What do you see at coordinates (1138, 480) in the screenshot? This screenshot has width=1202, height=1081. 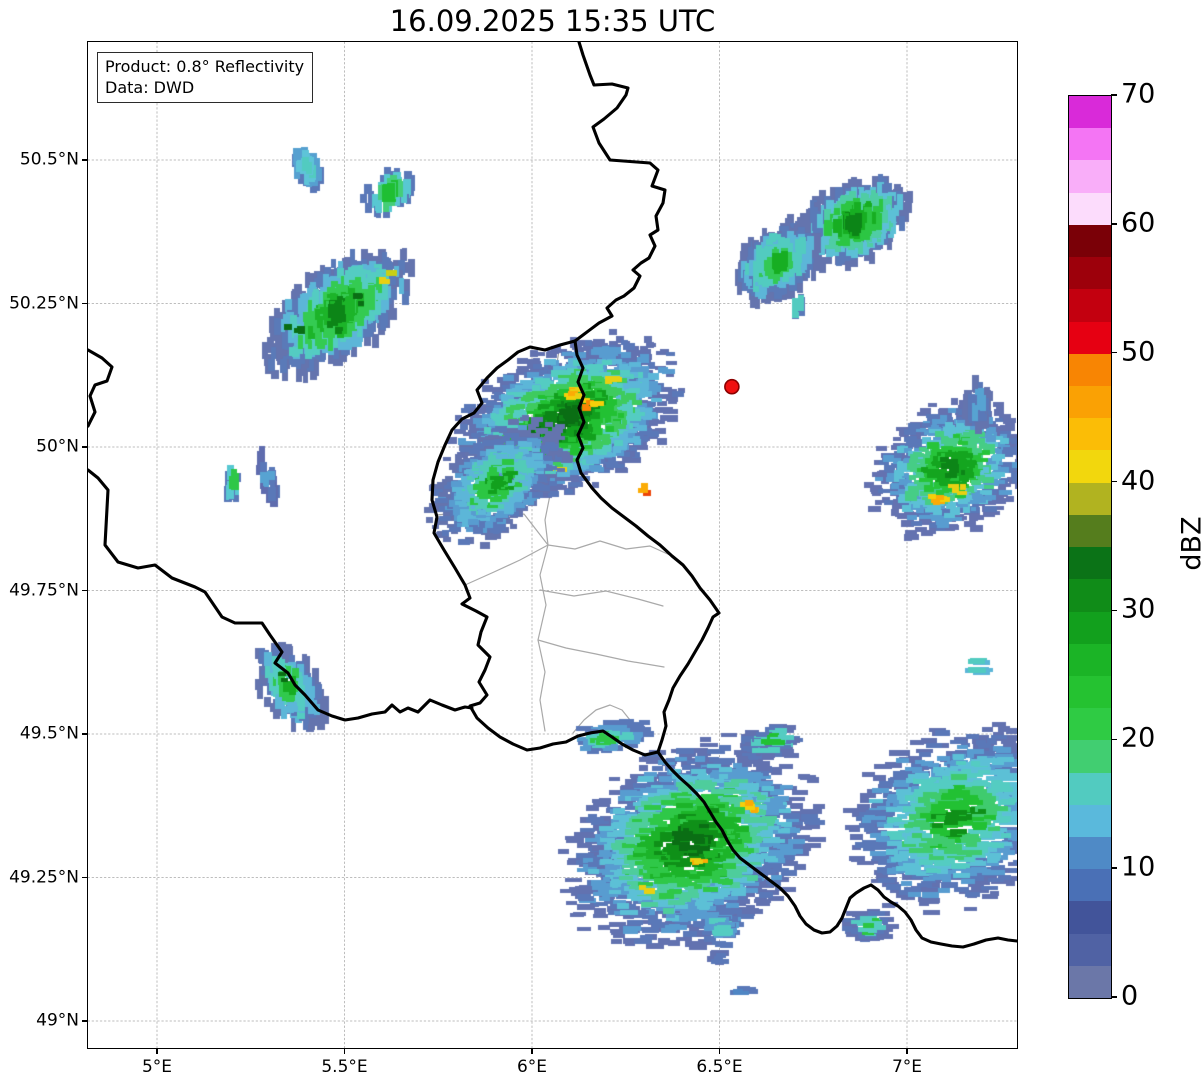 I see `colorbar-tick-label: 40` at bounding box center [1138, 480].